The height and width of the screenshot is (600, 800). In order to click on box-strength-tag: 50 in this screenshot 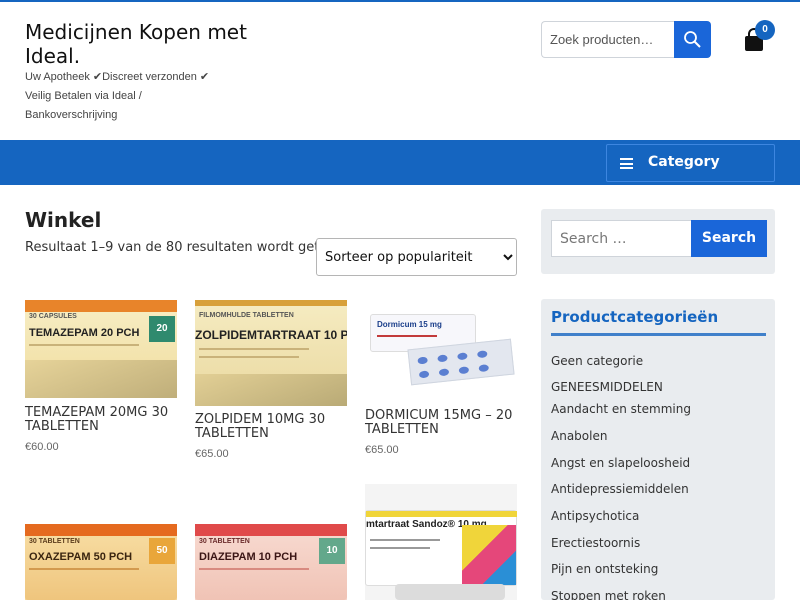, I will do `click(162, 551)`.